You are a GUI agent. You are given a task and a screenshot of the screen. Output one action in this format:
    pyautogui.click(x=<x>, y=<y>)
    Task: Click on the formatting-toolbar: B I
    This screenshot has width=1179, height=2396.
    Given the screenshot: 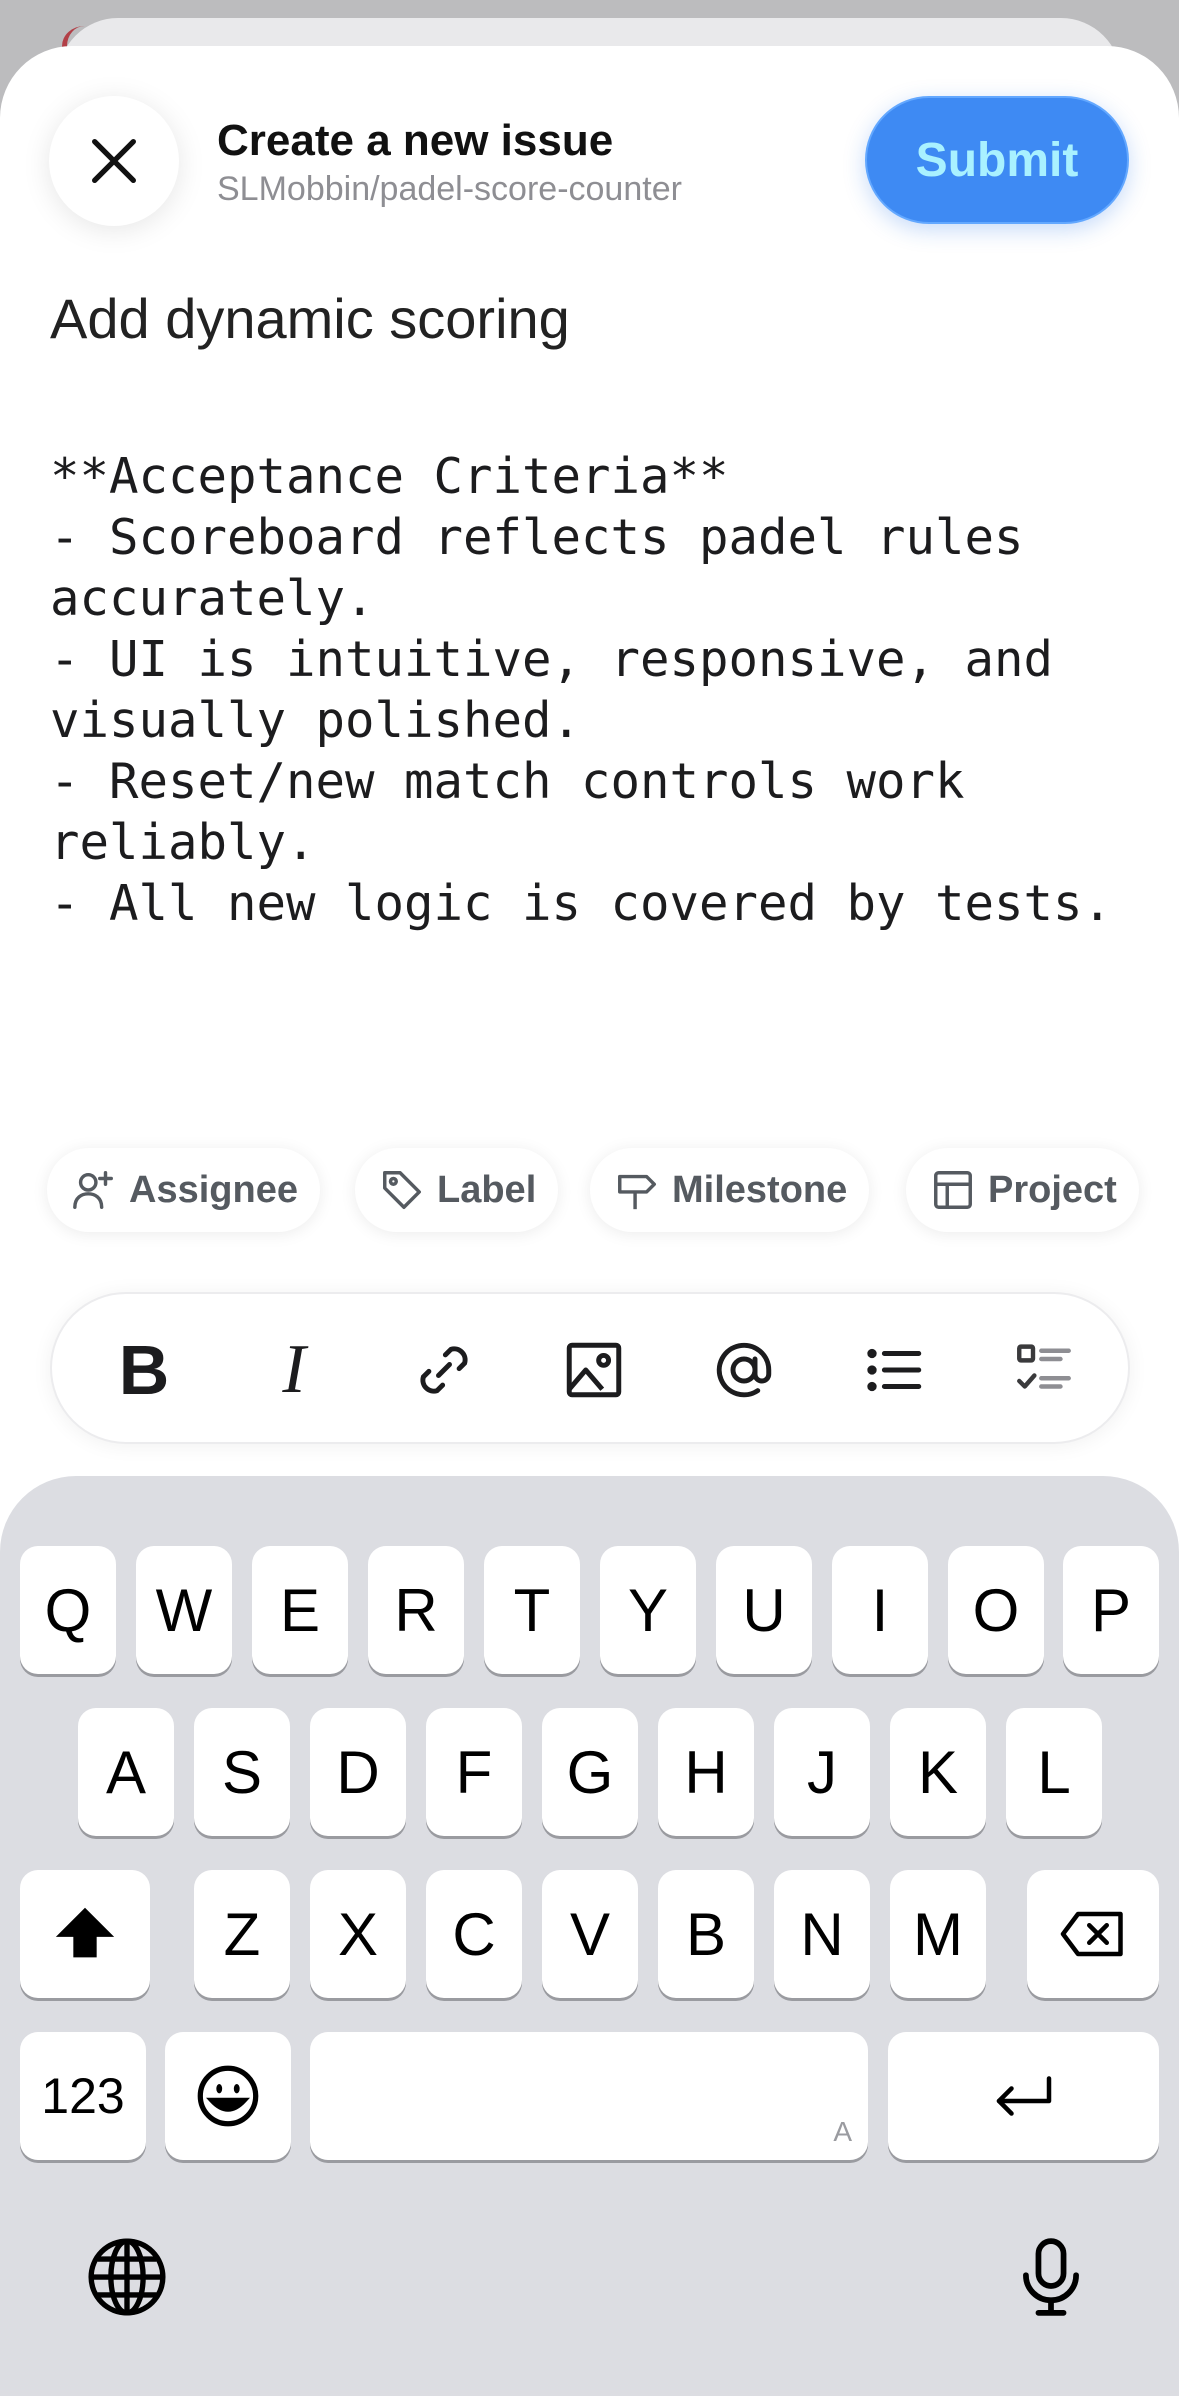 What is the action you would take?
    pyautogui.click(x=590, y=1368)
    